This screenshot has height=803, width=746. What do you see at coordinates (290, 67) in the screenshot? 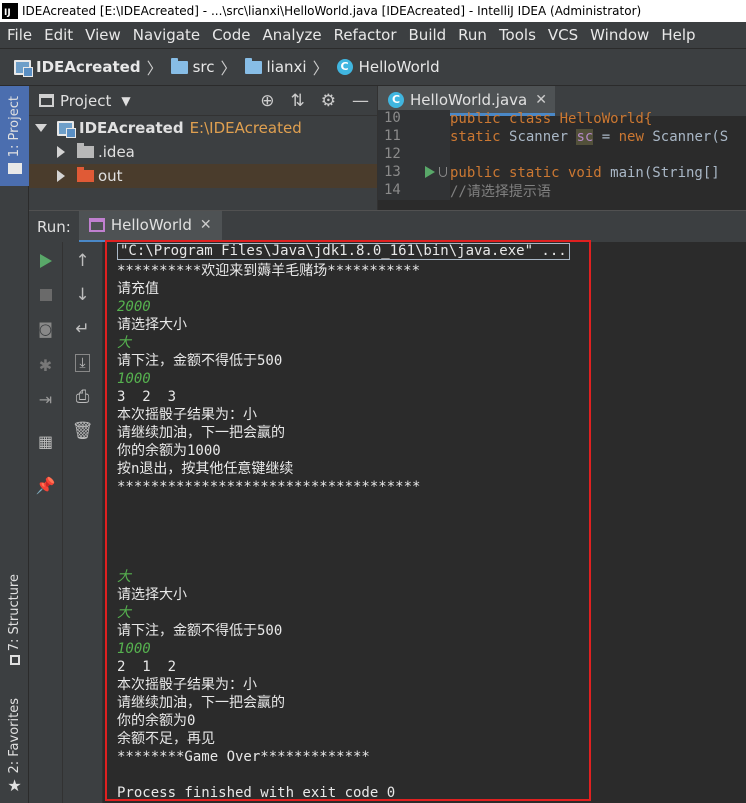
I see `breadcrumb-package: lianxi 〉` at bounding box center [290, 67].